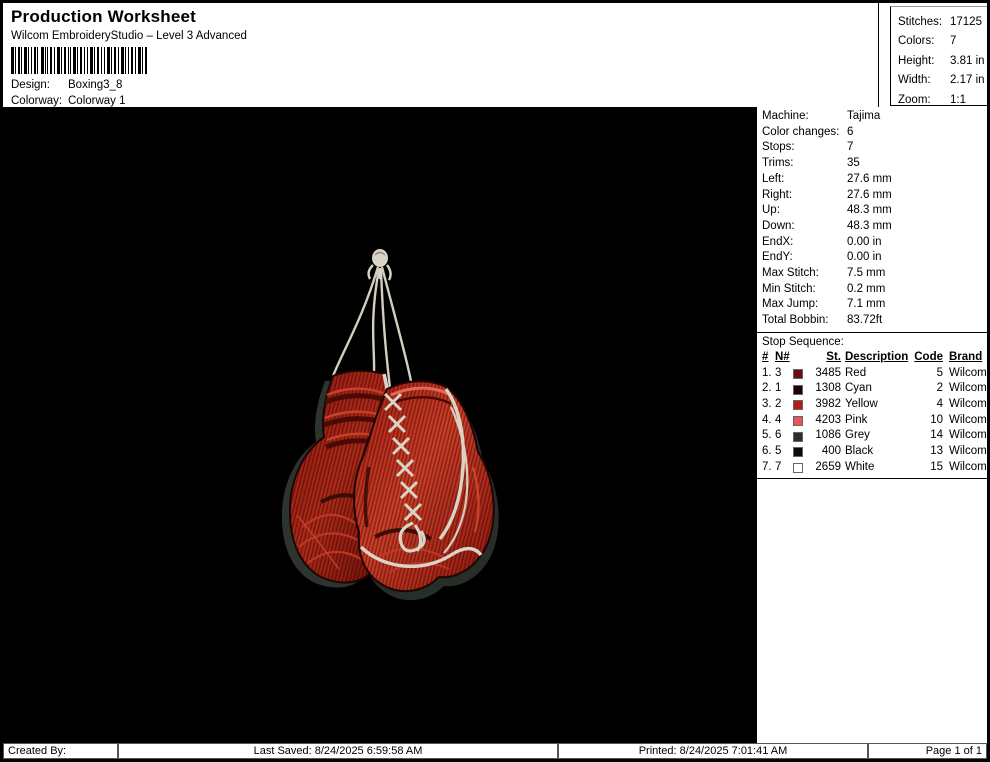 Image resolution: width=990 pixels, height=762 pixels. I want to click on info-label: Max Jump:, so click(790, 304).